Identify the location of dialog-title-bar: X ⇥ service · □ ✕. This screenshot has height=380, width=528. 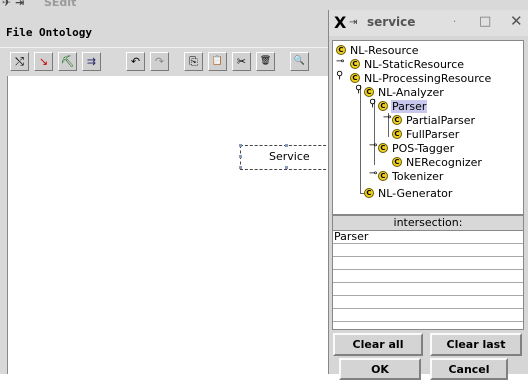
(428, 23).